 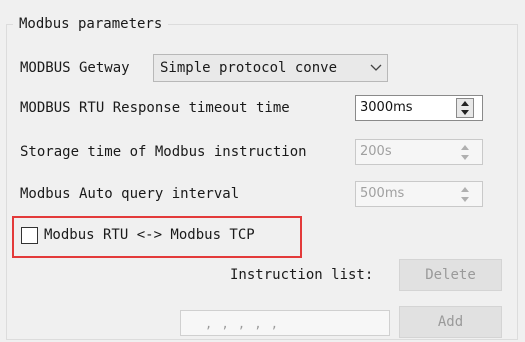 What do you see at coordinates (149, 235) in the screenshot?
I see `bridge-checkbox-label: Modbus RTU <-> Modbus TCP` at bounding box center [149, 235].